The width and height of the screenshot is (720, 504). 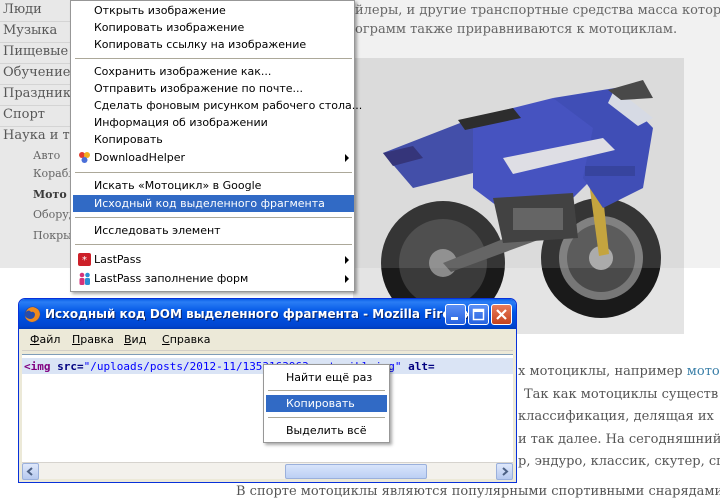 What do you see at coordinates (418, 366) in the screenshot?
I see `source-attr: alt=` at bounding box center [418, 366].